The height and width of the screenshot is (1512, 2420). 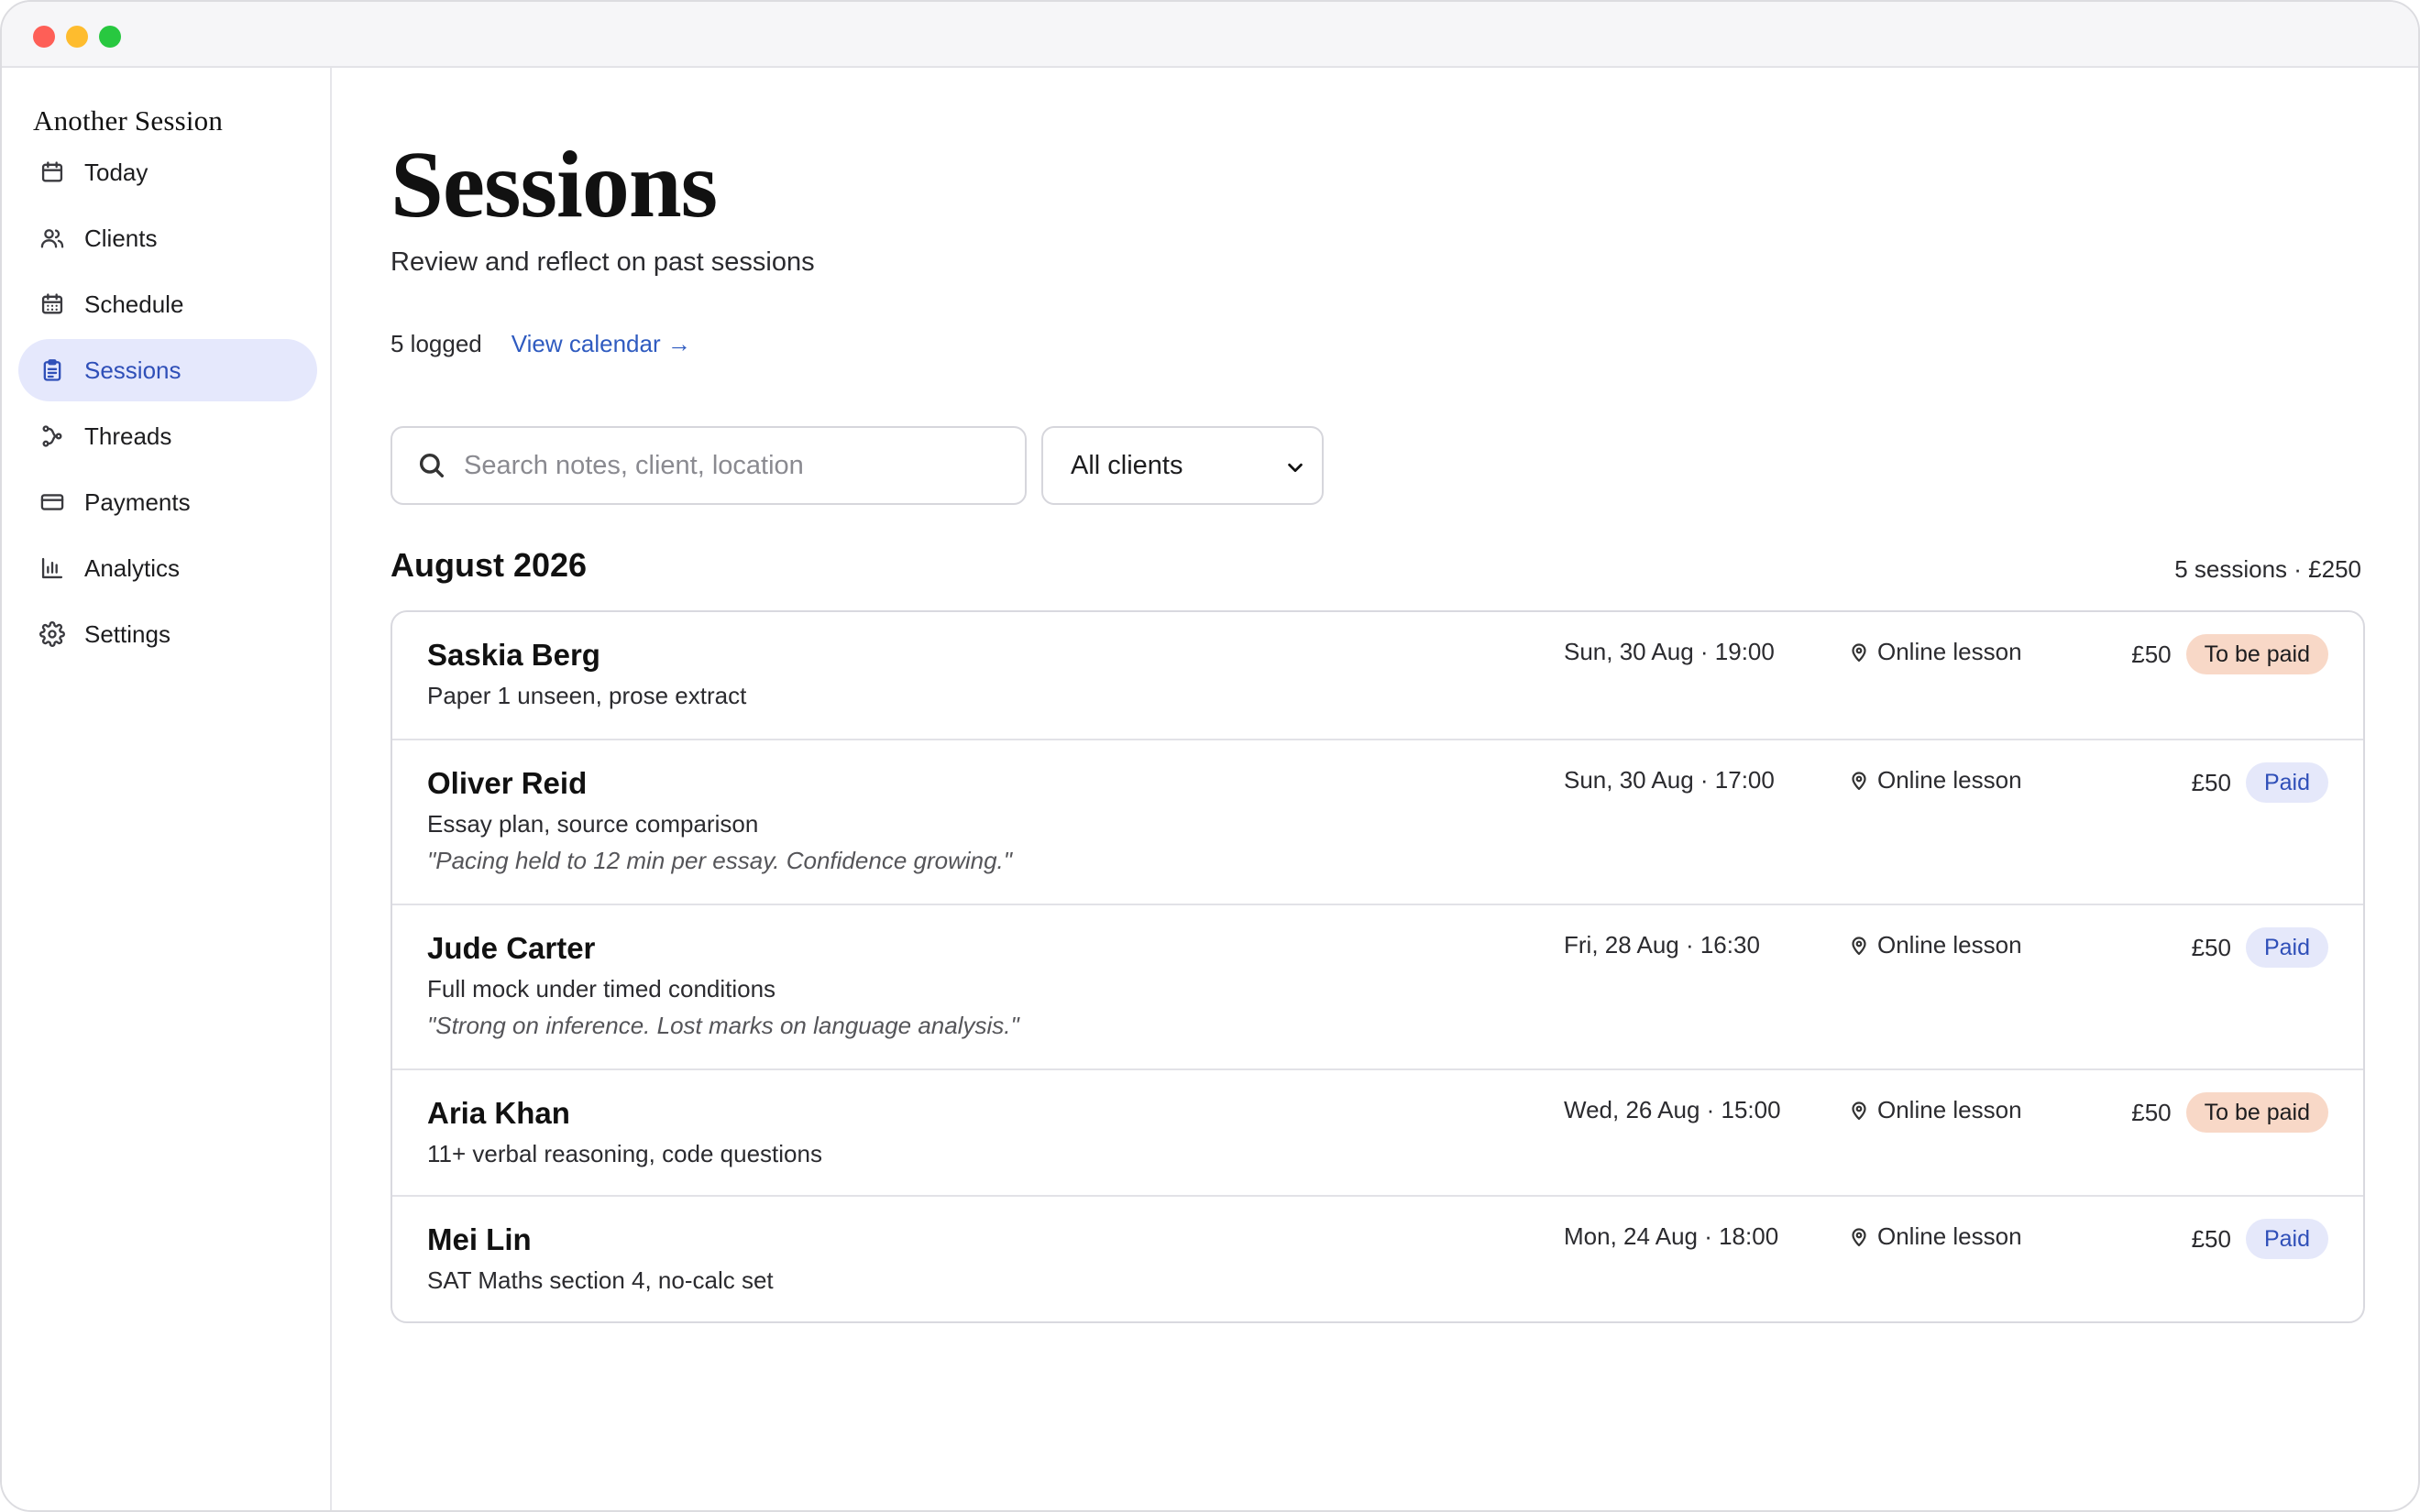 What do you see at coordinates (1210, 35) in the screenshot?
I see `title-bar` at bounding box center [1210, 35].